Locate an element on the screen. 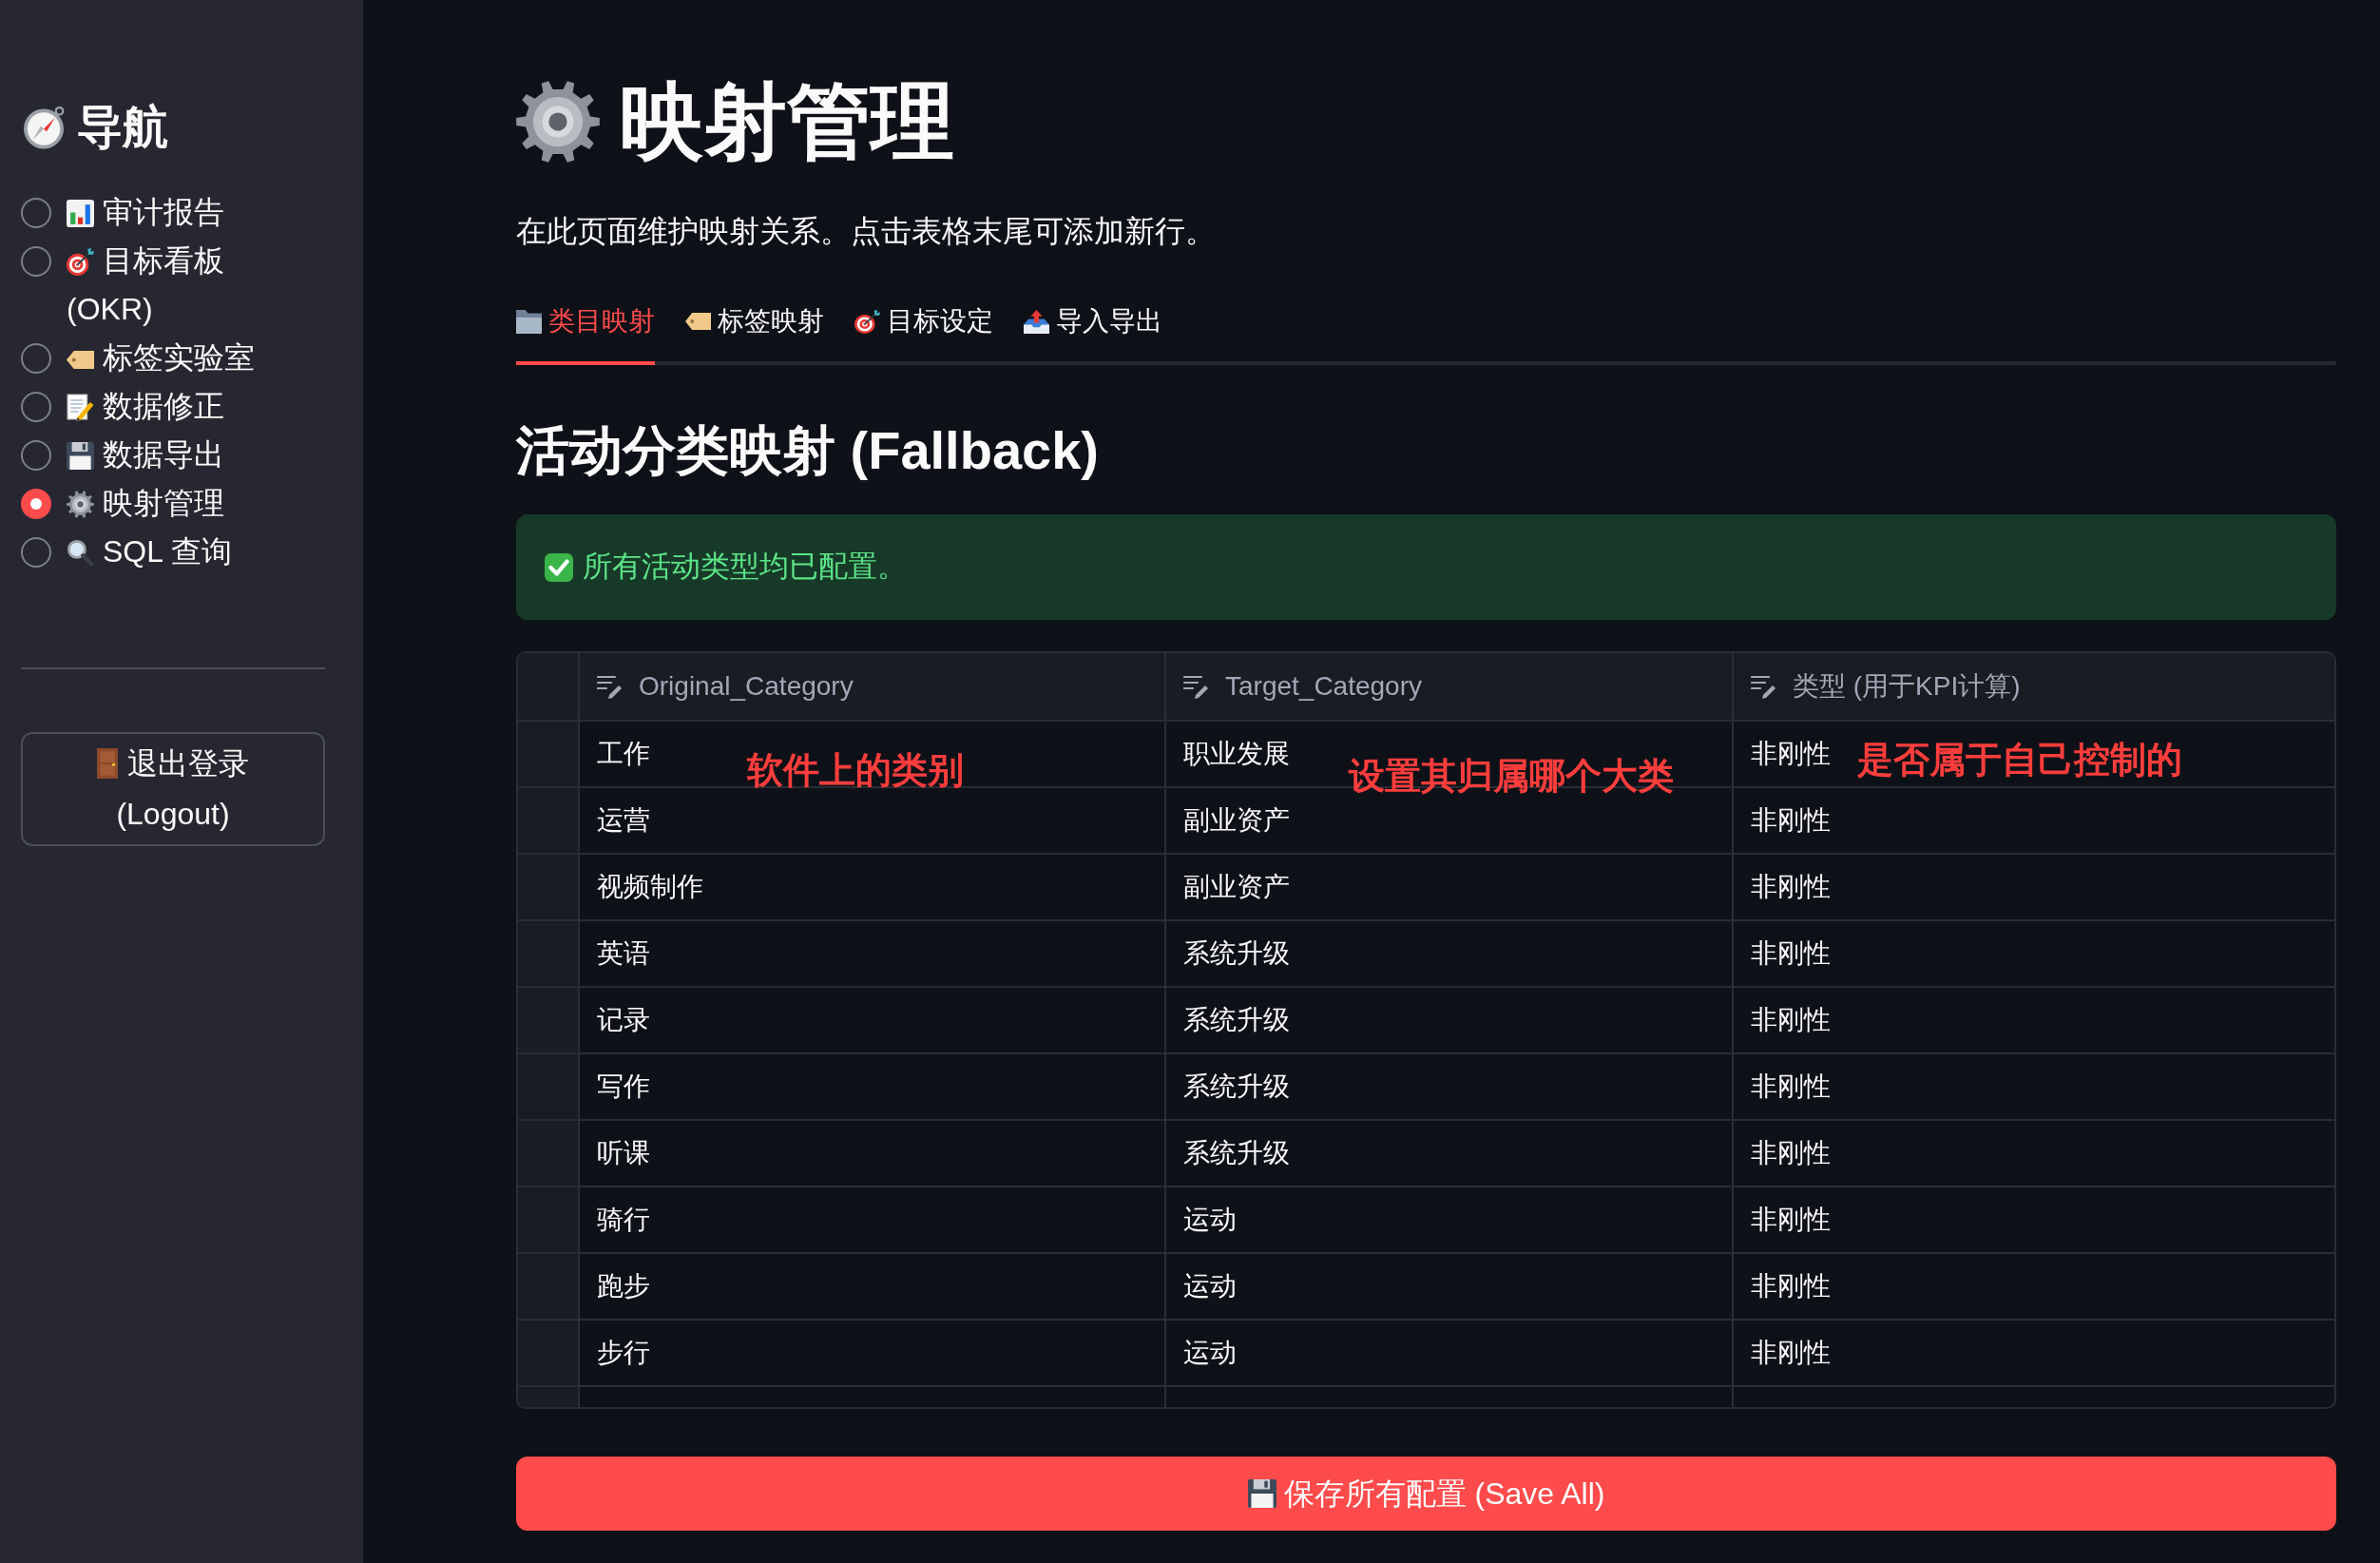  door-icon is located at coordinates (107, 764).